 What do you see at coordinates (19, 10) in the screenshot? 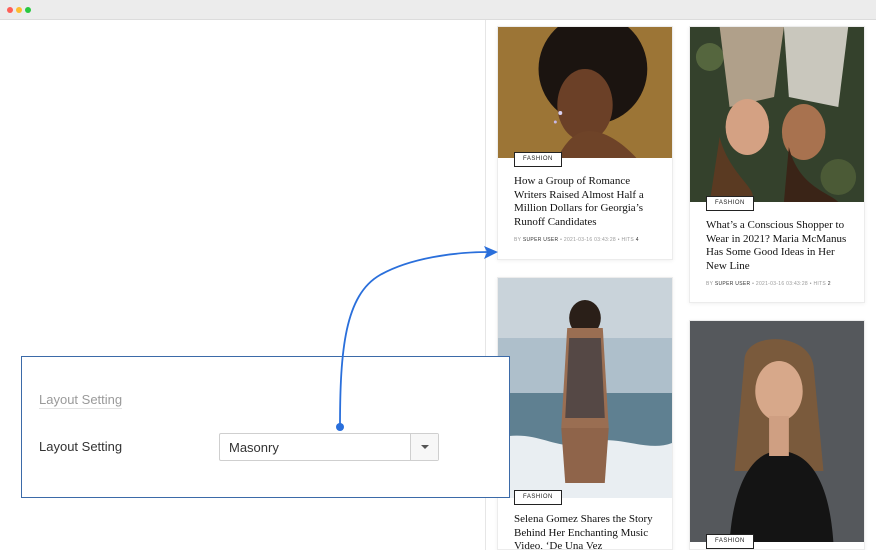
I see `minimize-window-button` at bounding box center [19, 10].